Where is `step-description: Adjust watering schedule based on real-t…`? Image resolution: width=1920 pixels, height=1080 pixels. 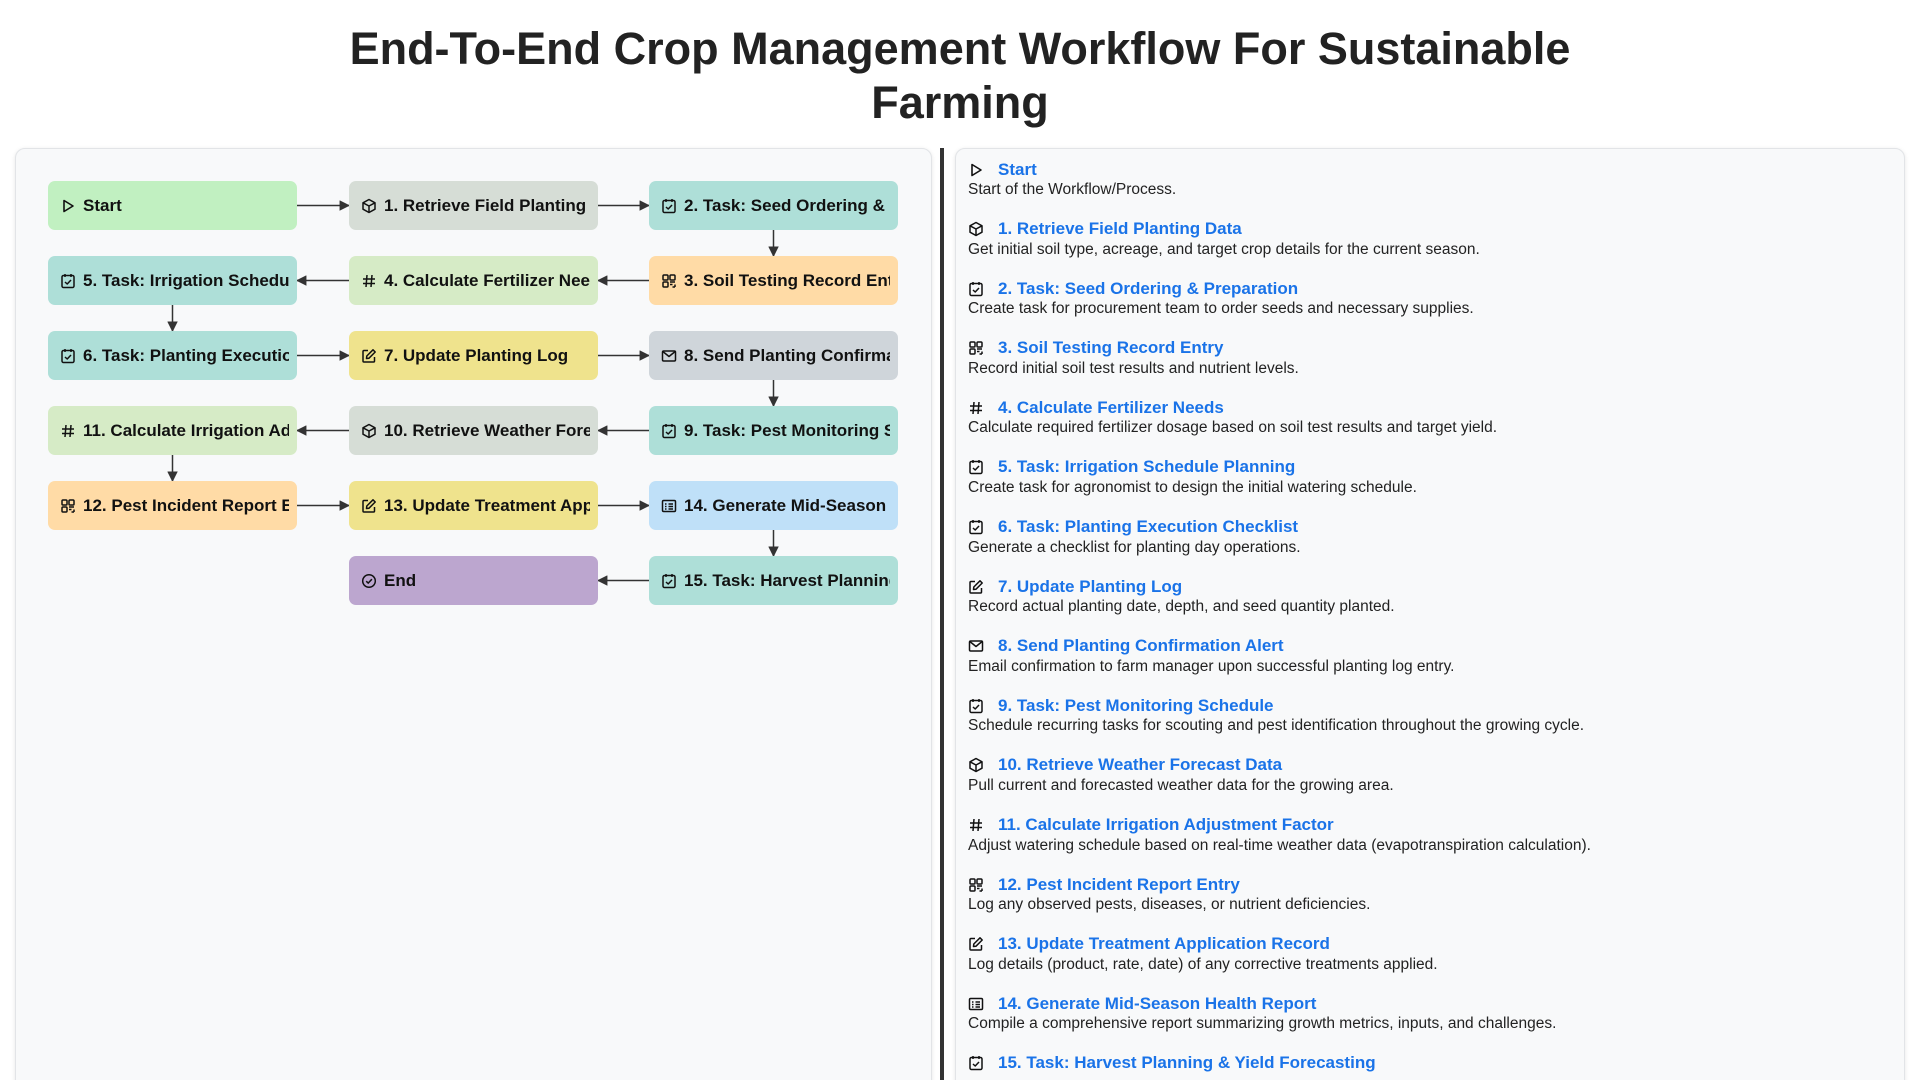
step-description: Adjust watering schedule based on real-t… is located at coordinates (1279, 845).